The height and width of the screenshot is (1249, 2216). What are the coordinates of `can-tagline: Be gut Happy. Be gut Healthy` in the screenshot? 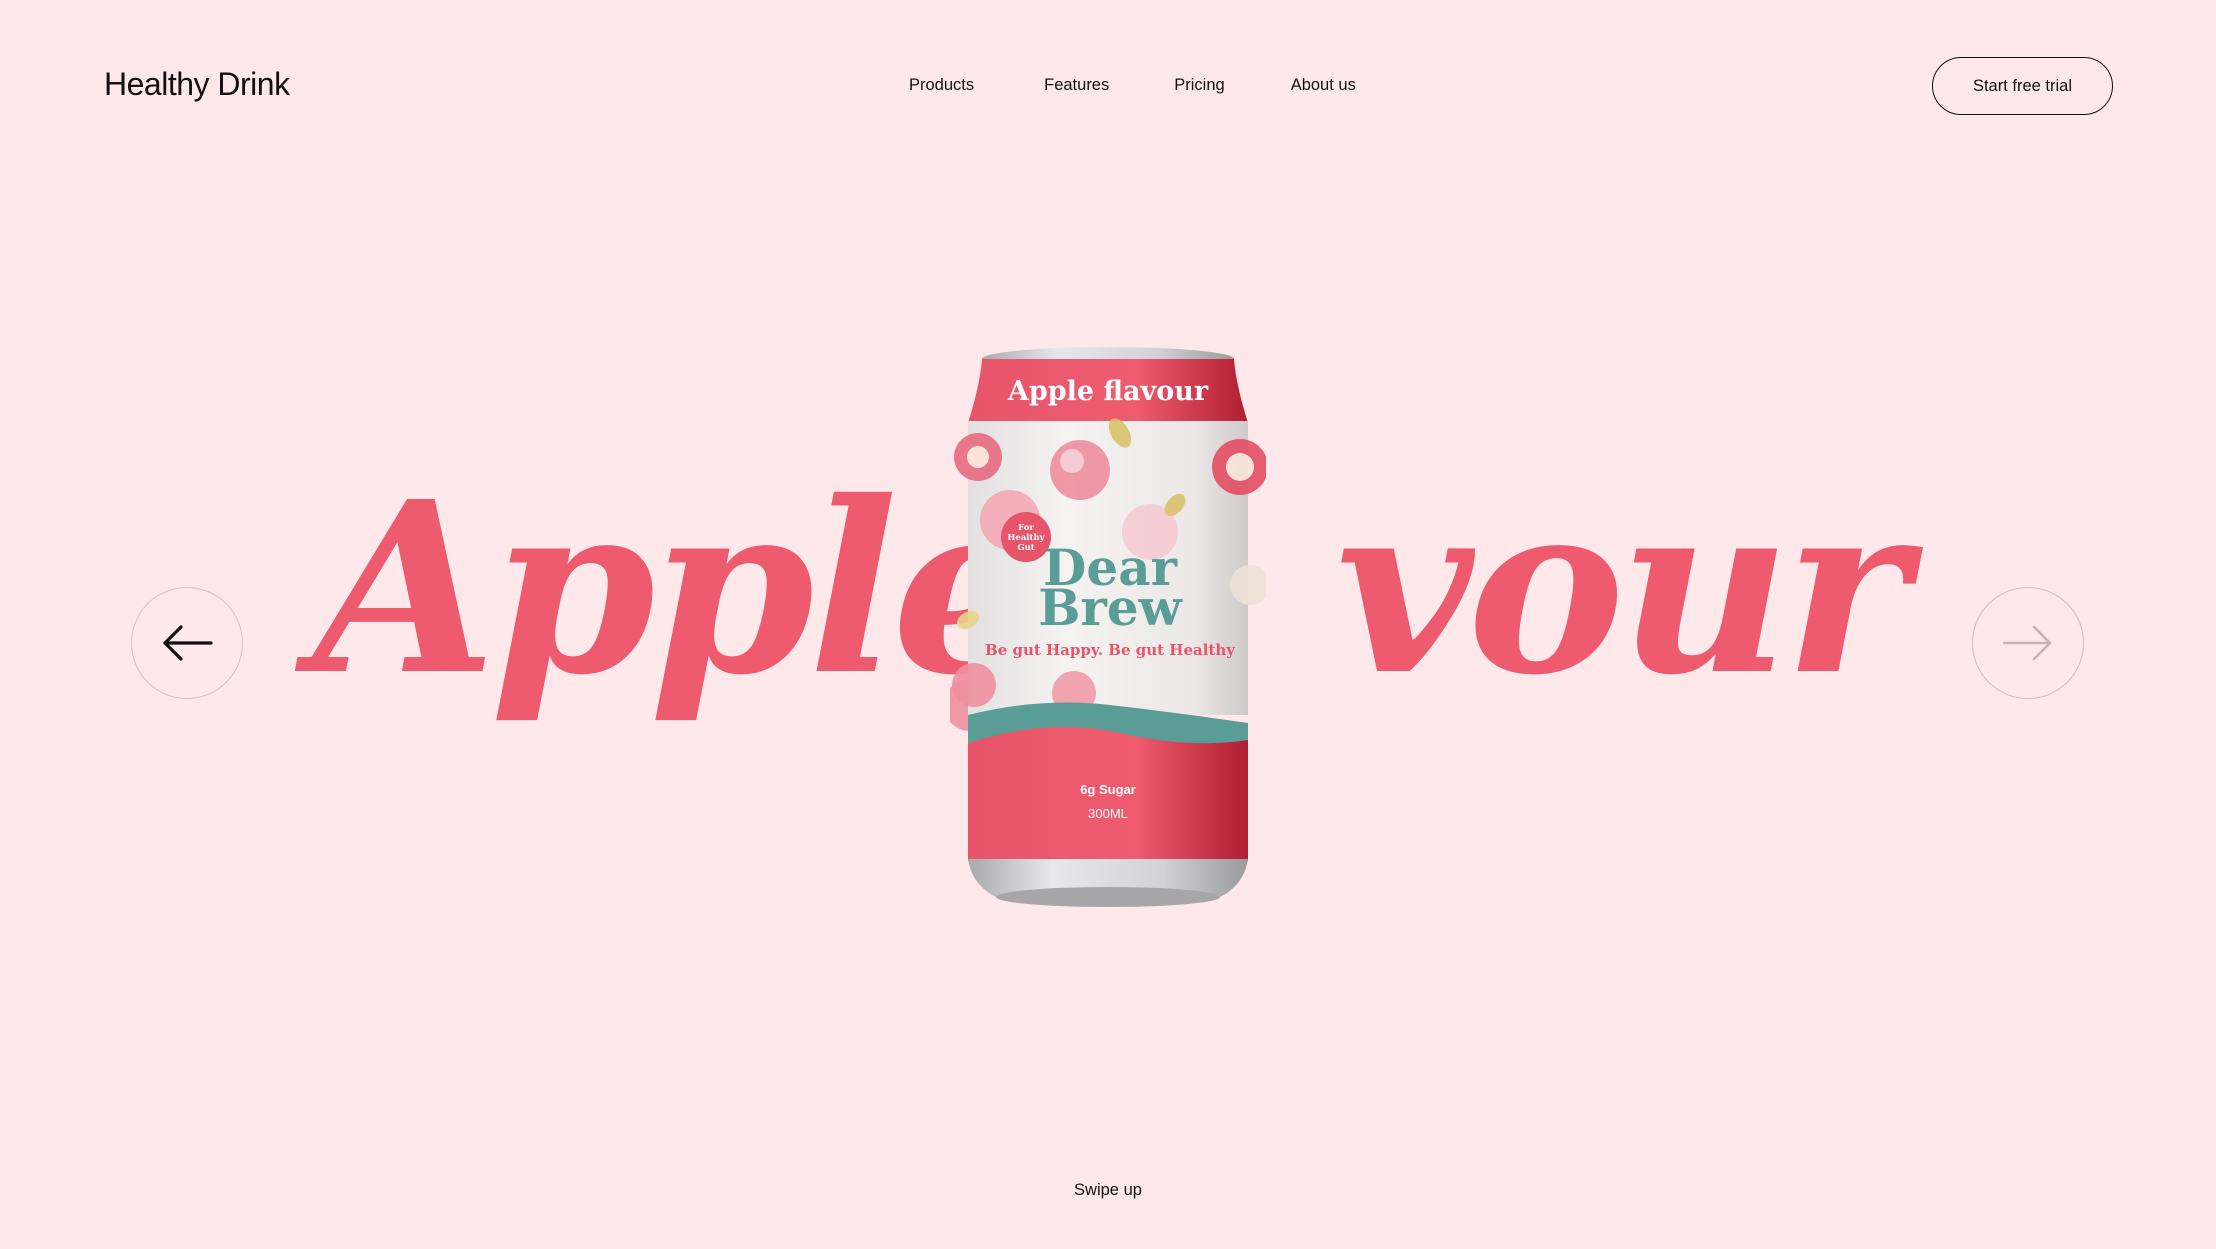 It's located at (1110, 650).